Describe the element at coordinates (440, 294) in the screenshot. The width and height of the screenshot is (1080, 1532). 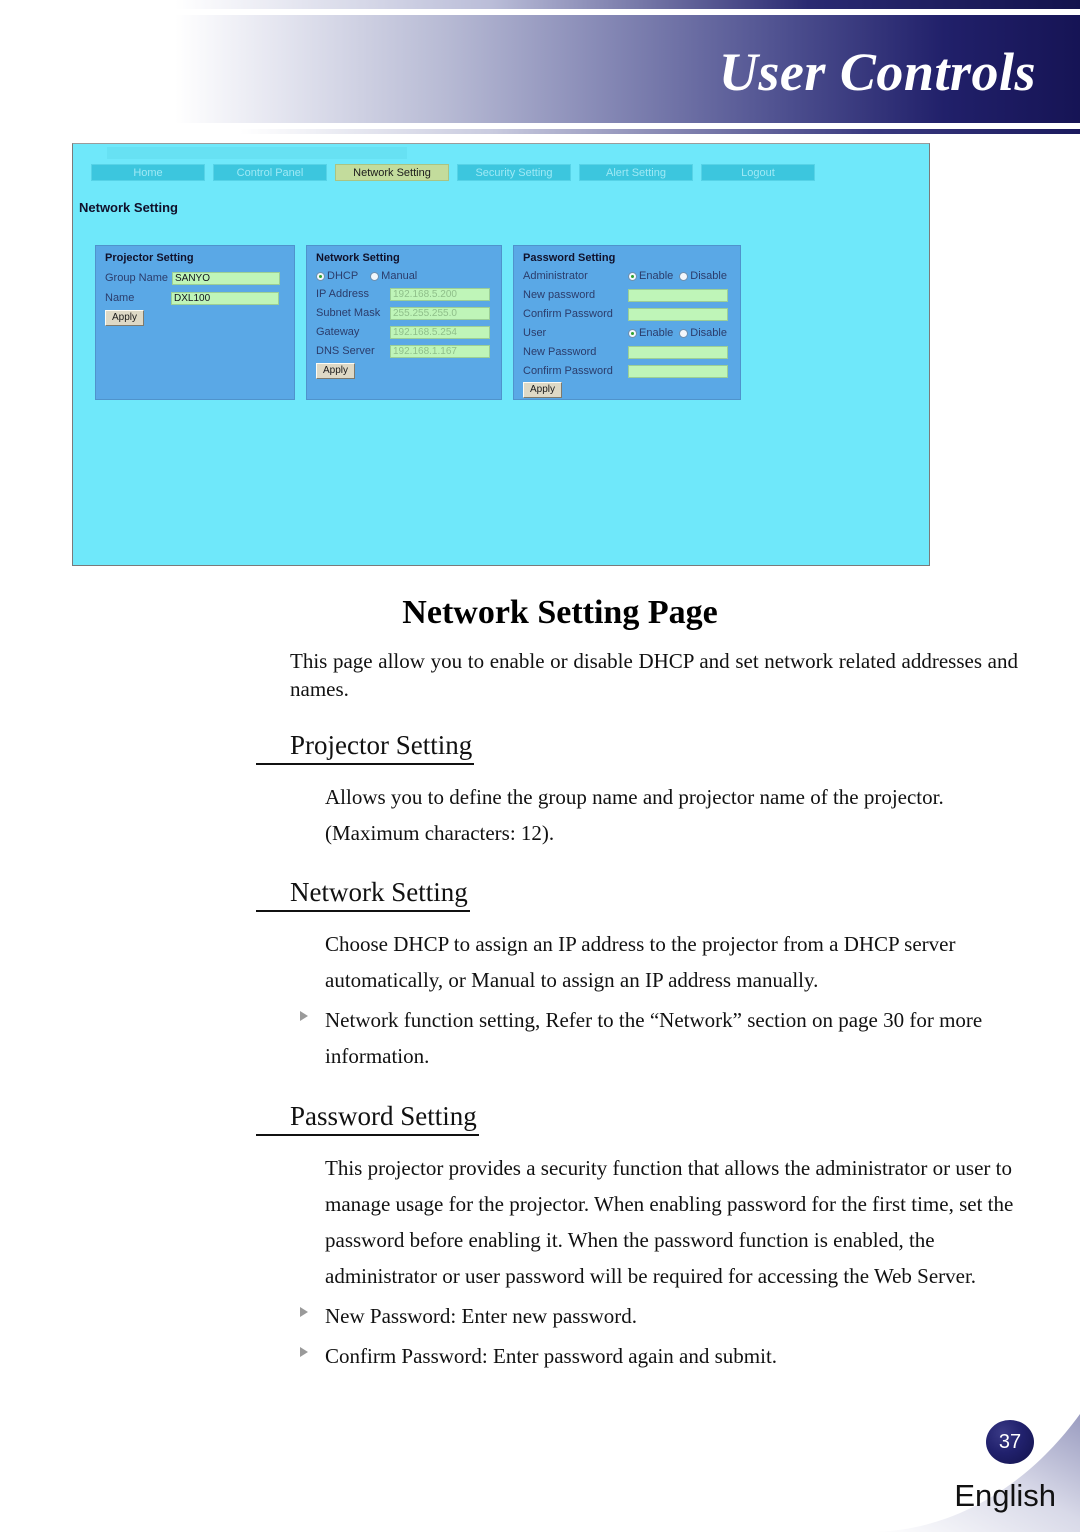
I see `ip-address-input: 192.168.5.200` at that location.